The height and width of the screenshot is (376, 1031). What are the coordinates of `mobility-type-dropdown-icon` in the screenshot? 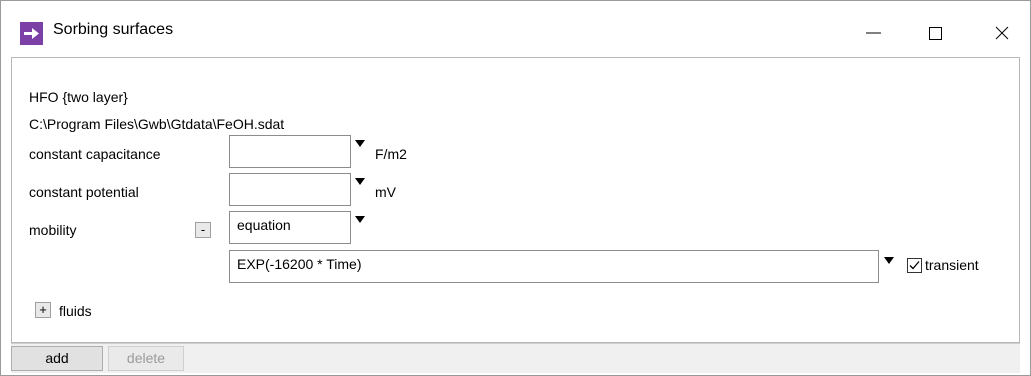 It's located at (360, 219).